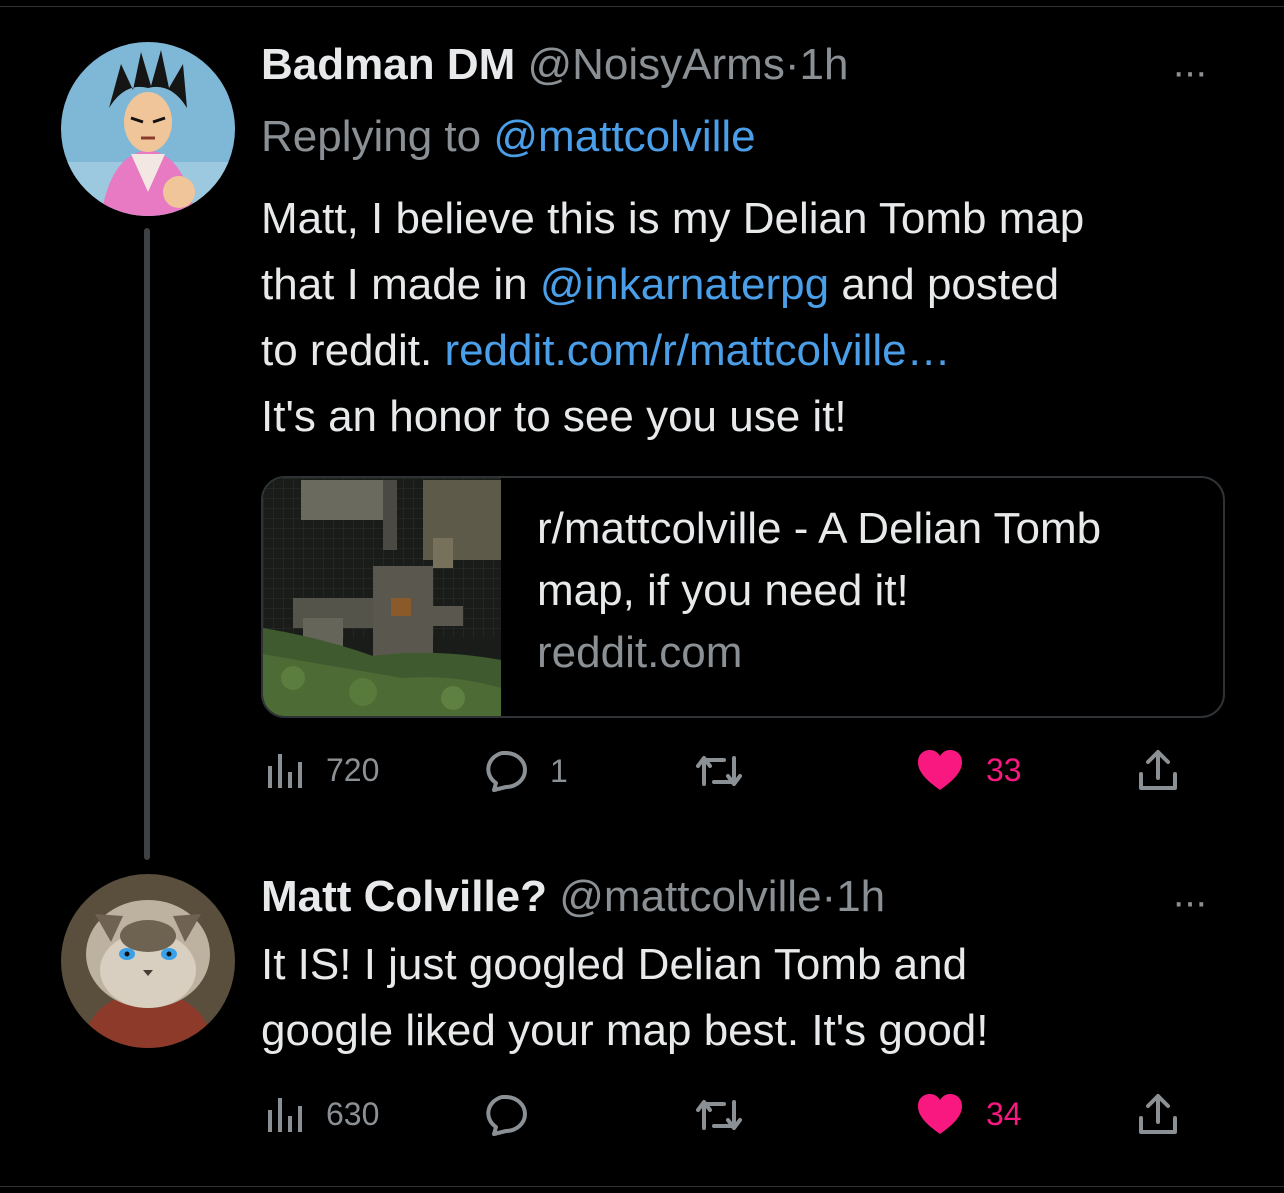 The image size is (1284, 1193). Describe the element at coordinates (353, 1113) in the screenshot. I see `views-count: 630` at that location.